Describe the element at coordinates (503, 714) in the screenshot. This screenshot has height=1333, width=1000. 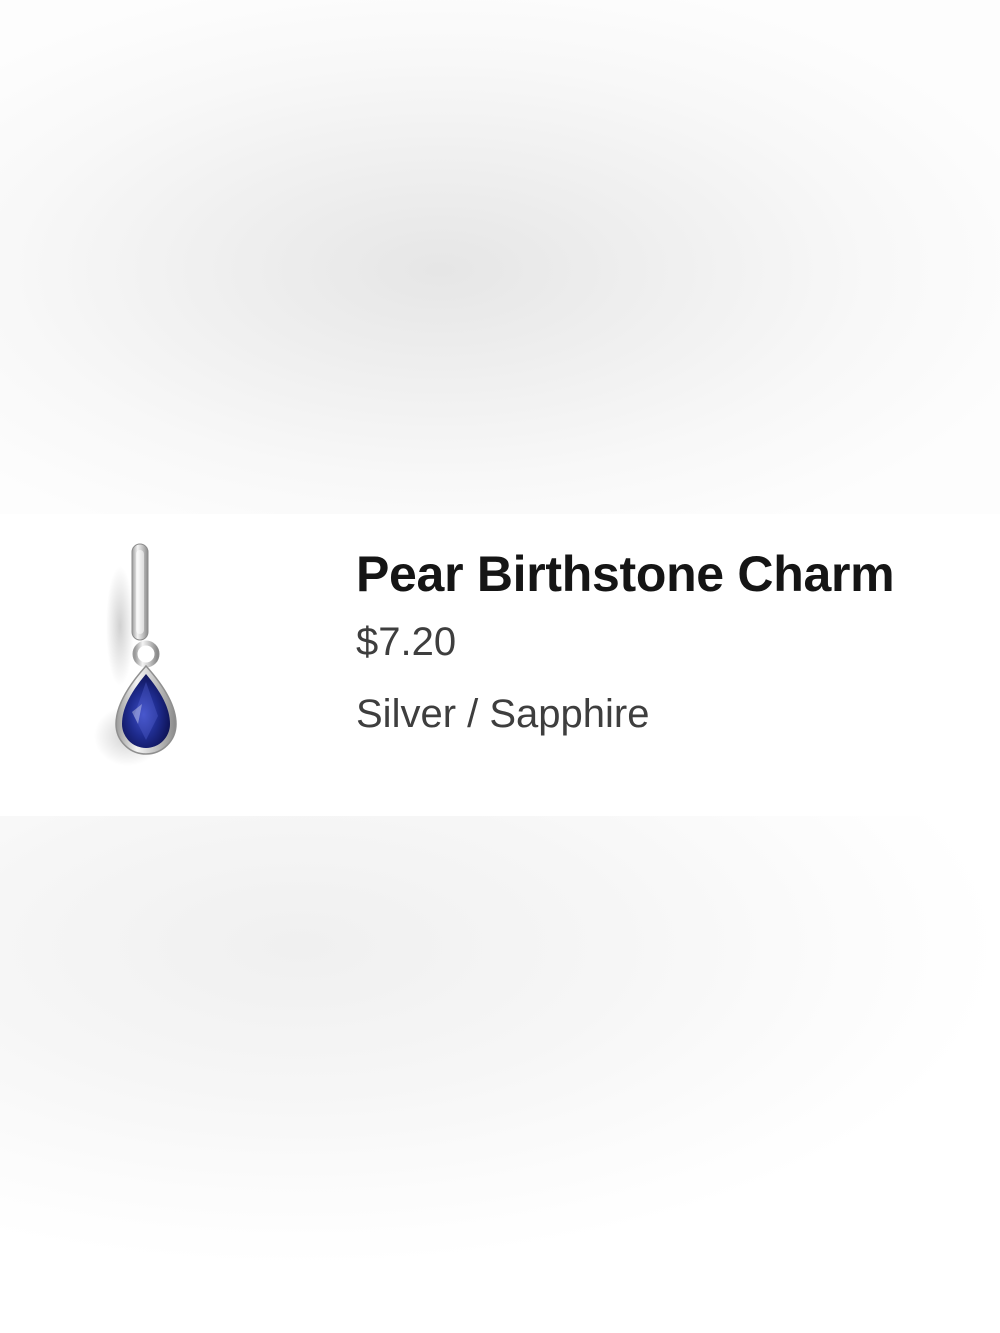
I see `product-variant: Silver / Sapphire` at that location.